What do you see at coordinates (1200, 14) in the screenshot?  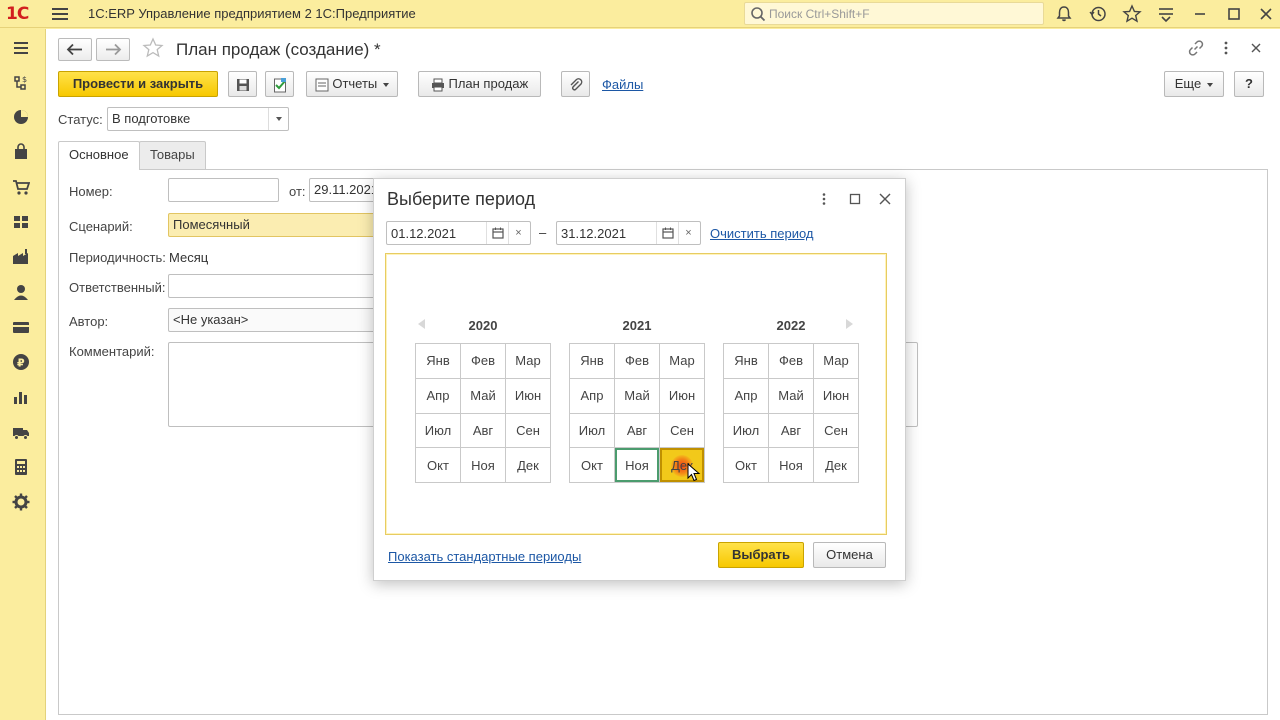 I see `minimize-icon` at bounding box center [1200, 14].